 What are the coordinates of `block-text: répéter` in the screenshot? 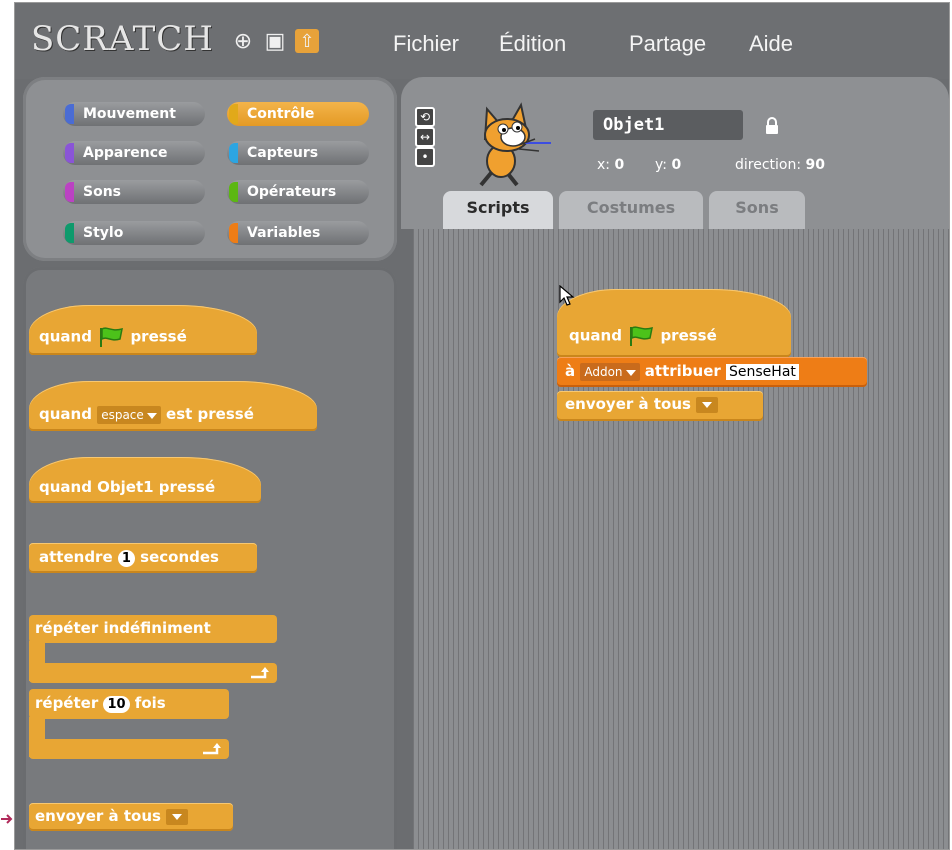 It's located at (67, 703).